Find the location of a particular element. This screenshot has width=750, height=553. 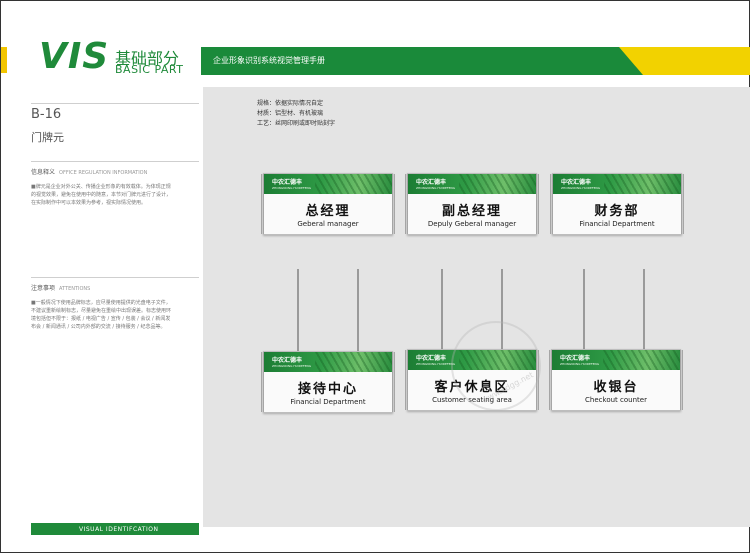

notes-title-cn: 注意事项 is located at coordinates (43, 288).